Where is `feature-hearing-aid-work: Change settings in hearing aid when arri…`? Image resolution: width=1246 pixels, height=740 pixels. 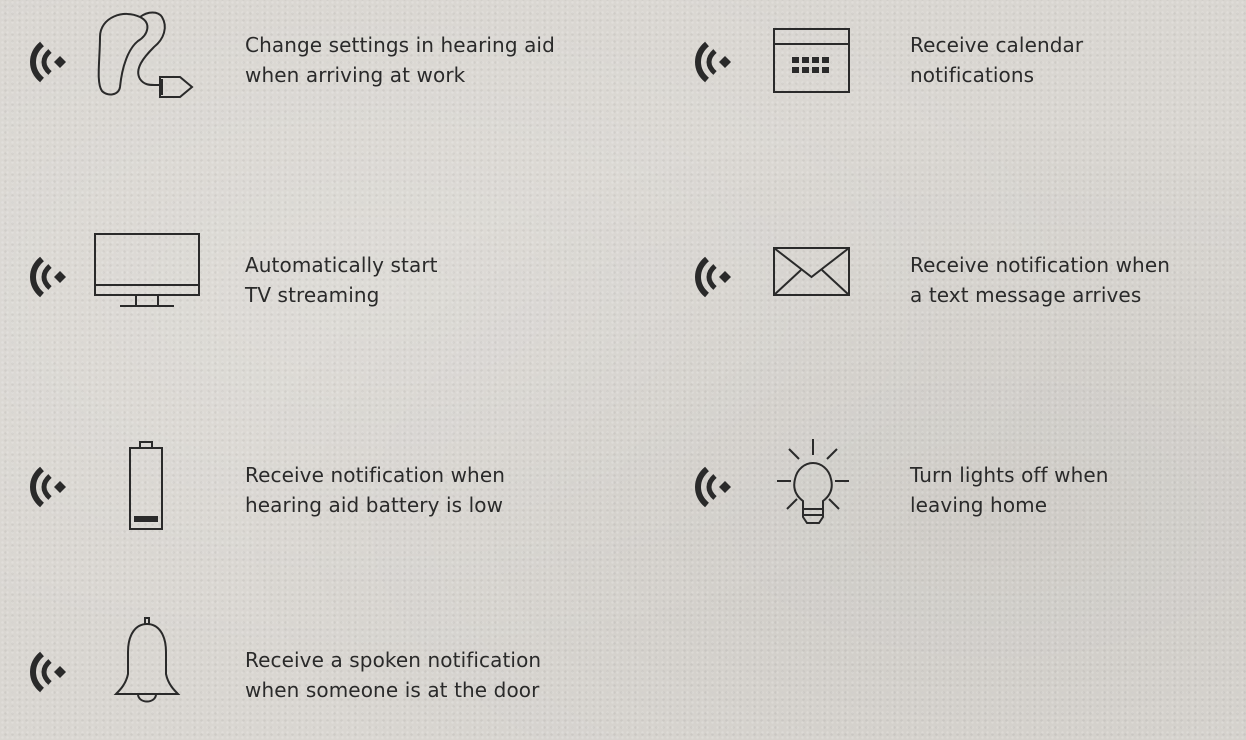 feature-hearing-aid-work: Change settings in hearing aid when arri… is located at coordinates (300, 68).